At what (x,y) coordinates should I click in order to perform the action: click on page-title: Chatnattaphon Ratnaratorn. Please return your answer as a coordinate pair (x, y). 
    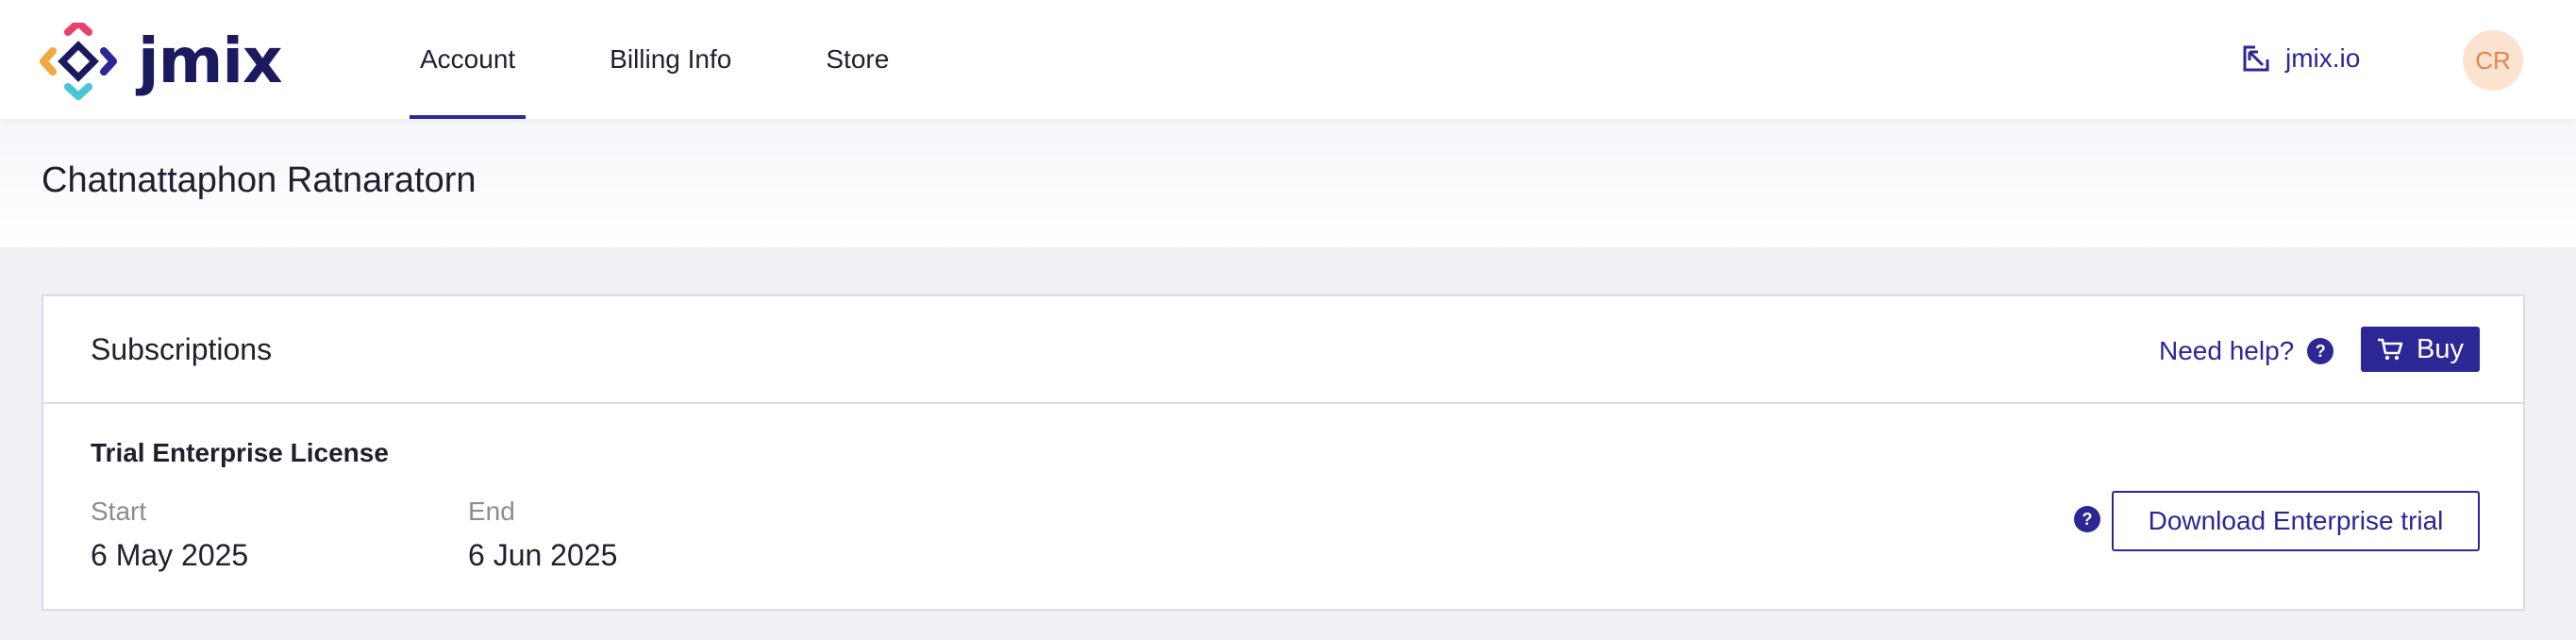
    Looking at the image, I should click on (259, 180).